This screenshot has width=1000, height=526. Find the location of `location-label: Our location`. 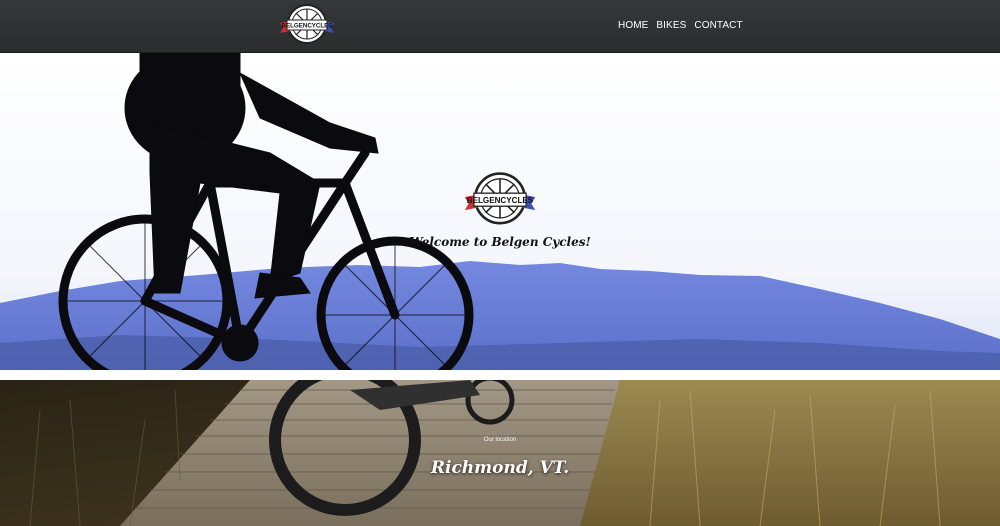

location-label: Our location is located at coordinates (500, 440).